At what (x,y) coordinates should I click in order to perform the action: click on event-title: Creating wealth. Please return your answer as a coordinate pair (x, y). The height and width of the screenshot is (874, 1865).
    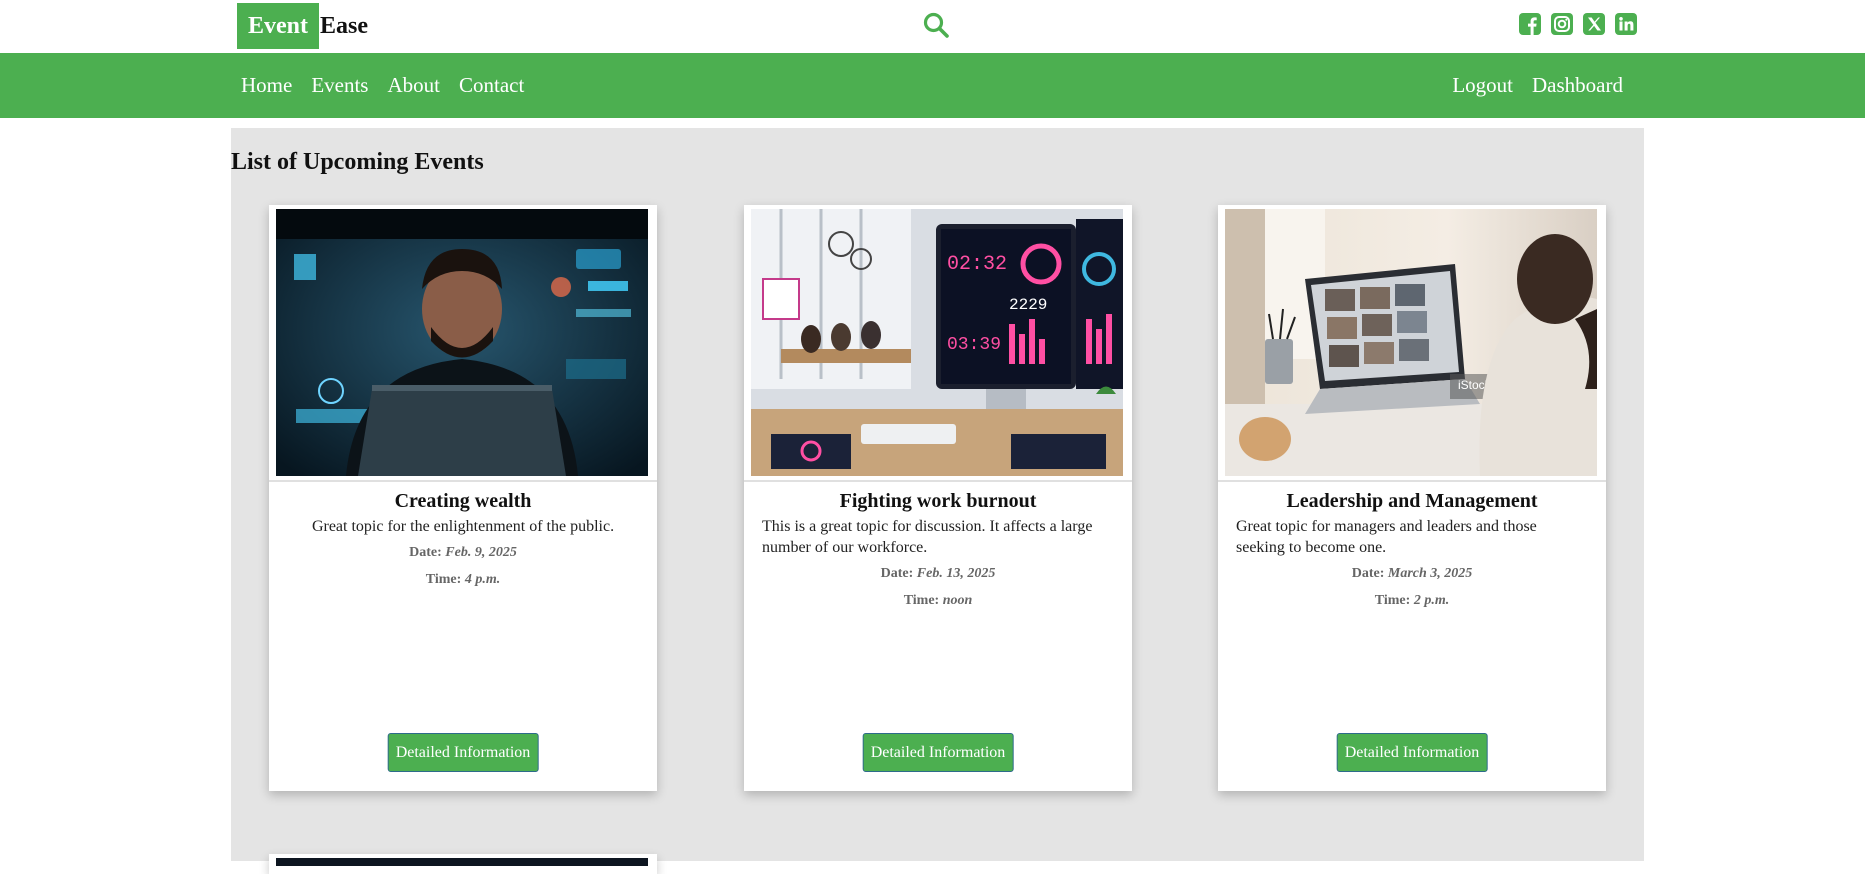
    Looking at the image, I should click on (463, 501).